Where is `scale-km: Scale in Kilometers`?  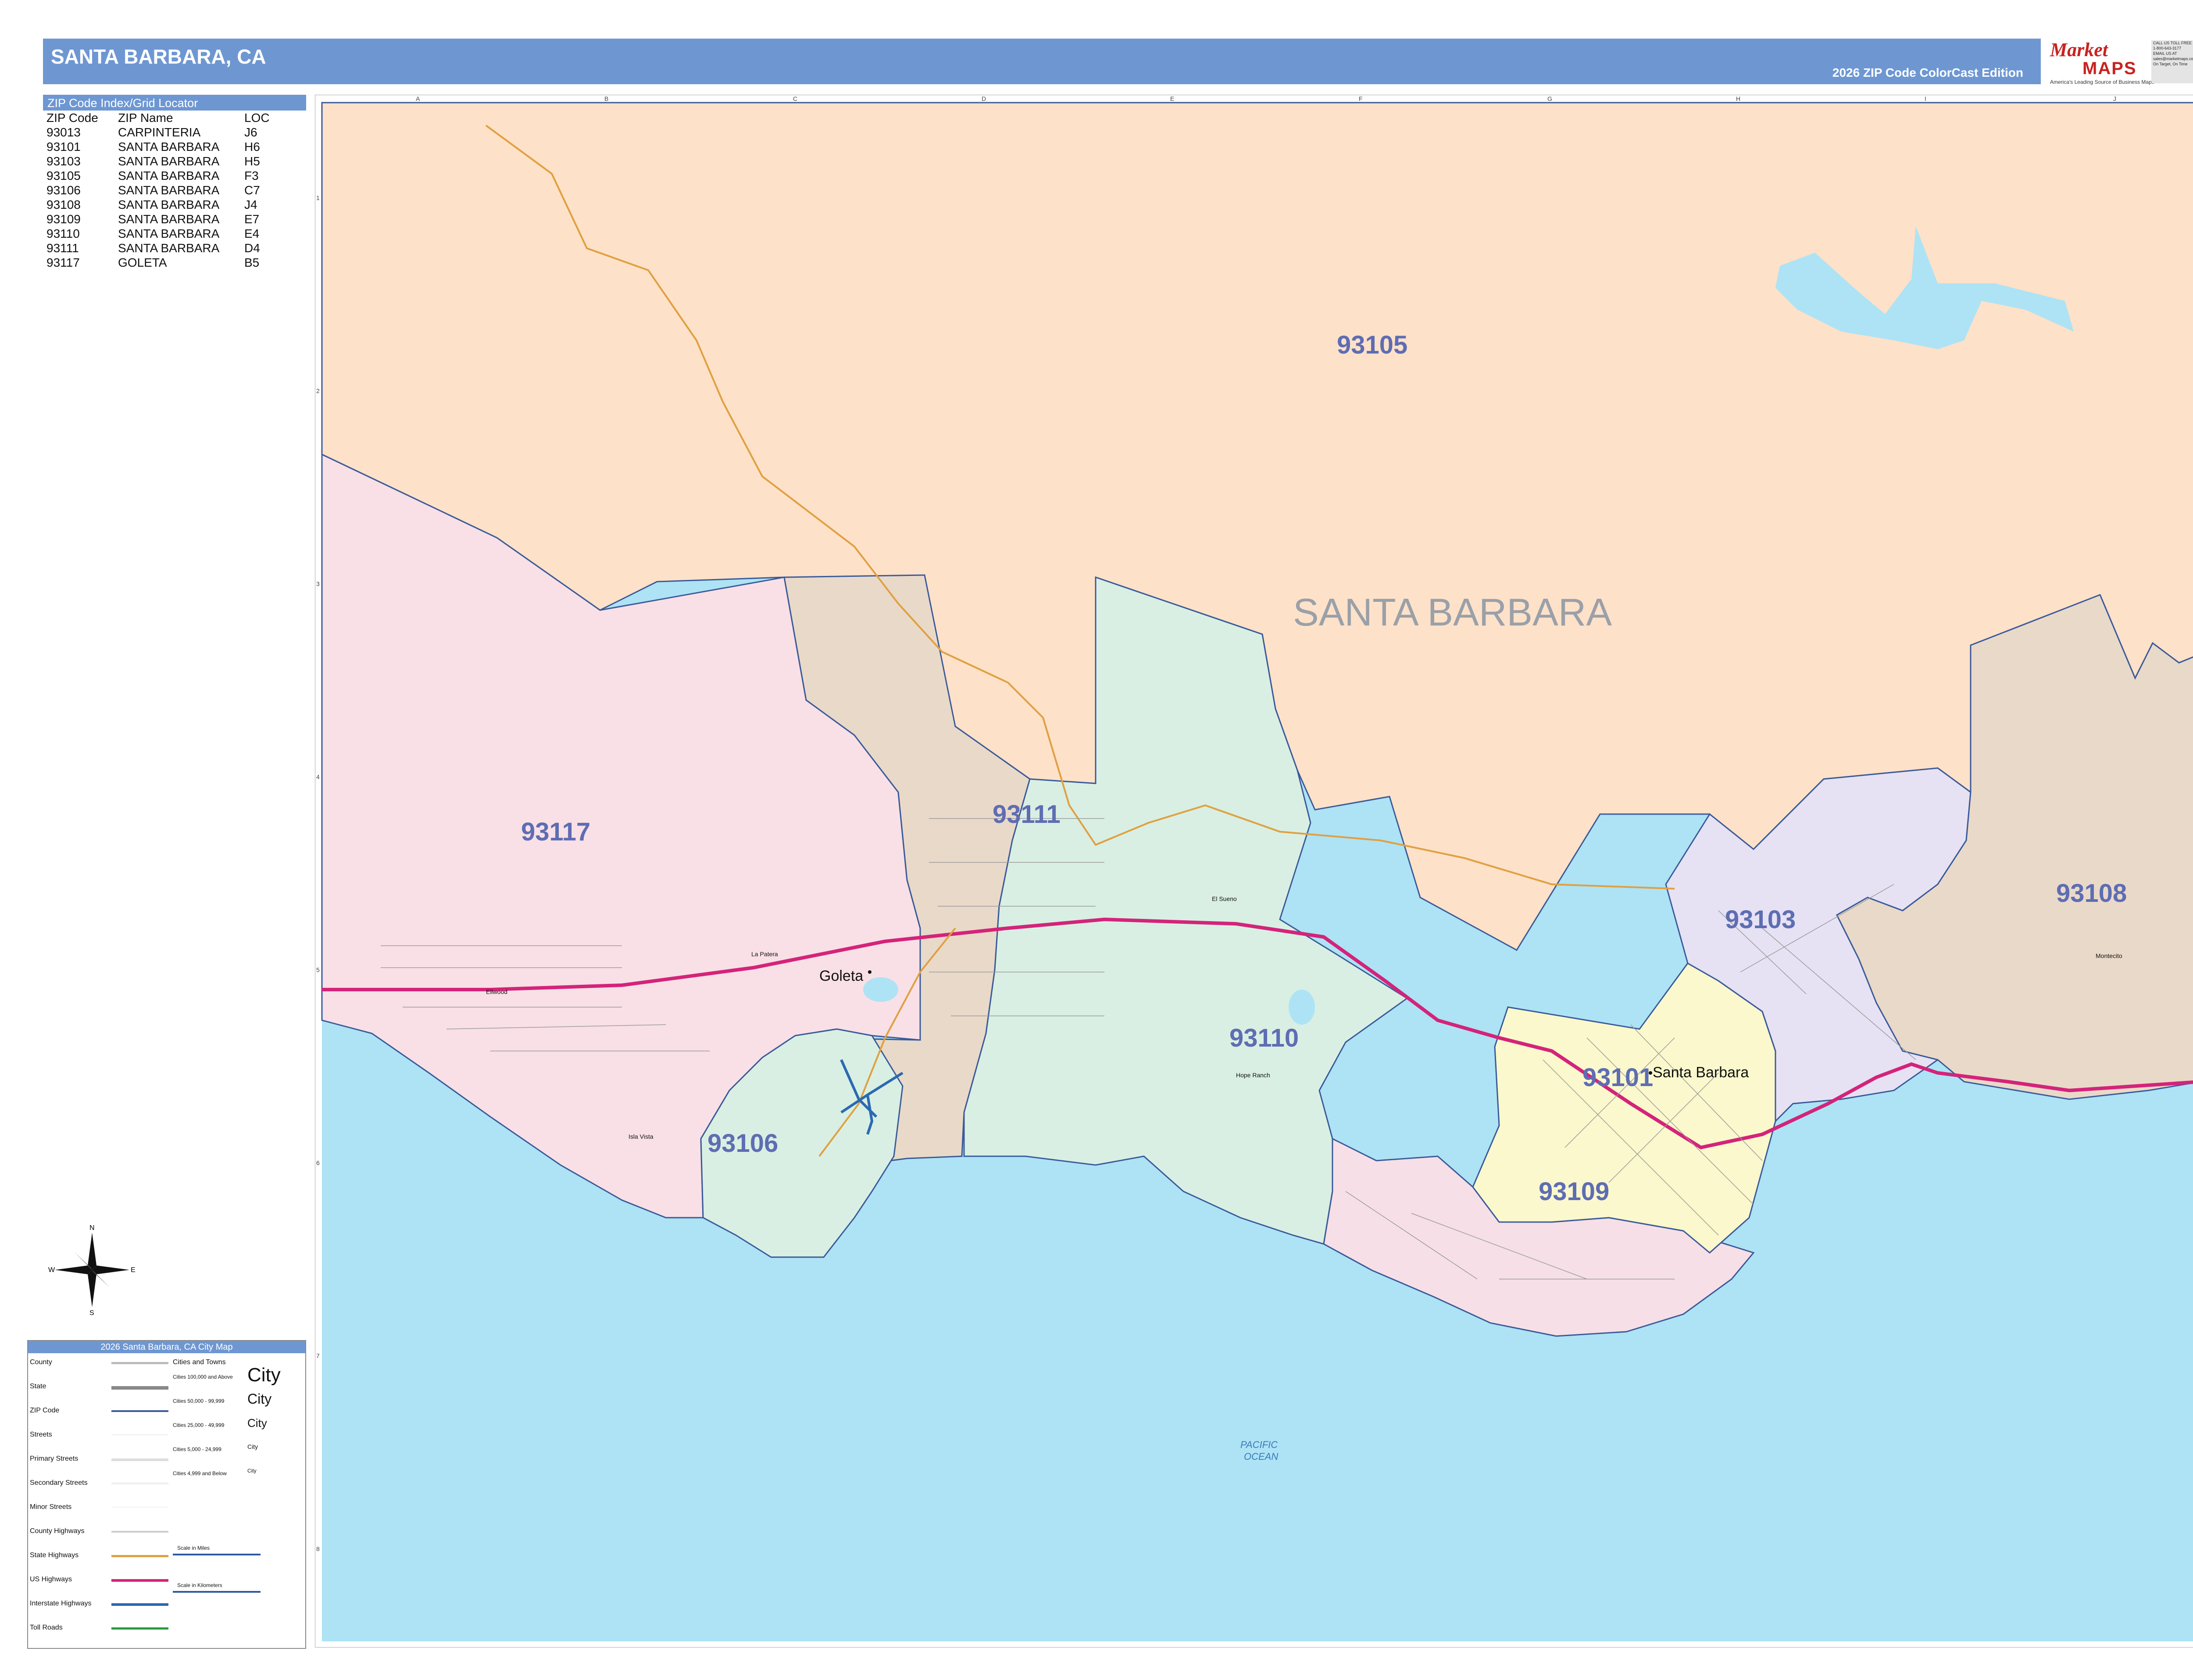 scale-km: Scale in Kilometers is located at coordinates (199, 1585).